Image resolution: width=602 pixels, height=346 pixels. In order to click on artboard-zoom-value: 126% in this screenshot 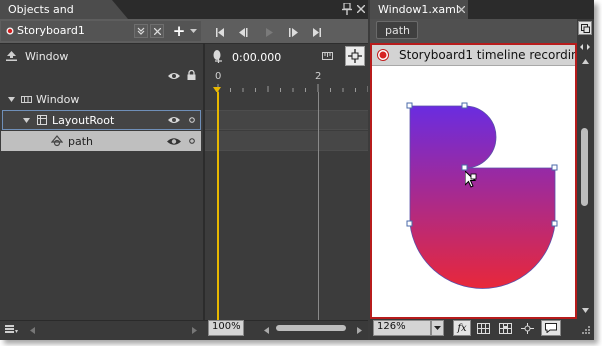, I will do `click(391, 326)`.